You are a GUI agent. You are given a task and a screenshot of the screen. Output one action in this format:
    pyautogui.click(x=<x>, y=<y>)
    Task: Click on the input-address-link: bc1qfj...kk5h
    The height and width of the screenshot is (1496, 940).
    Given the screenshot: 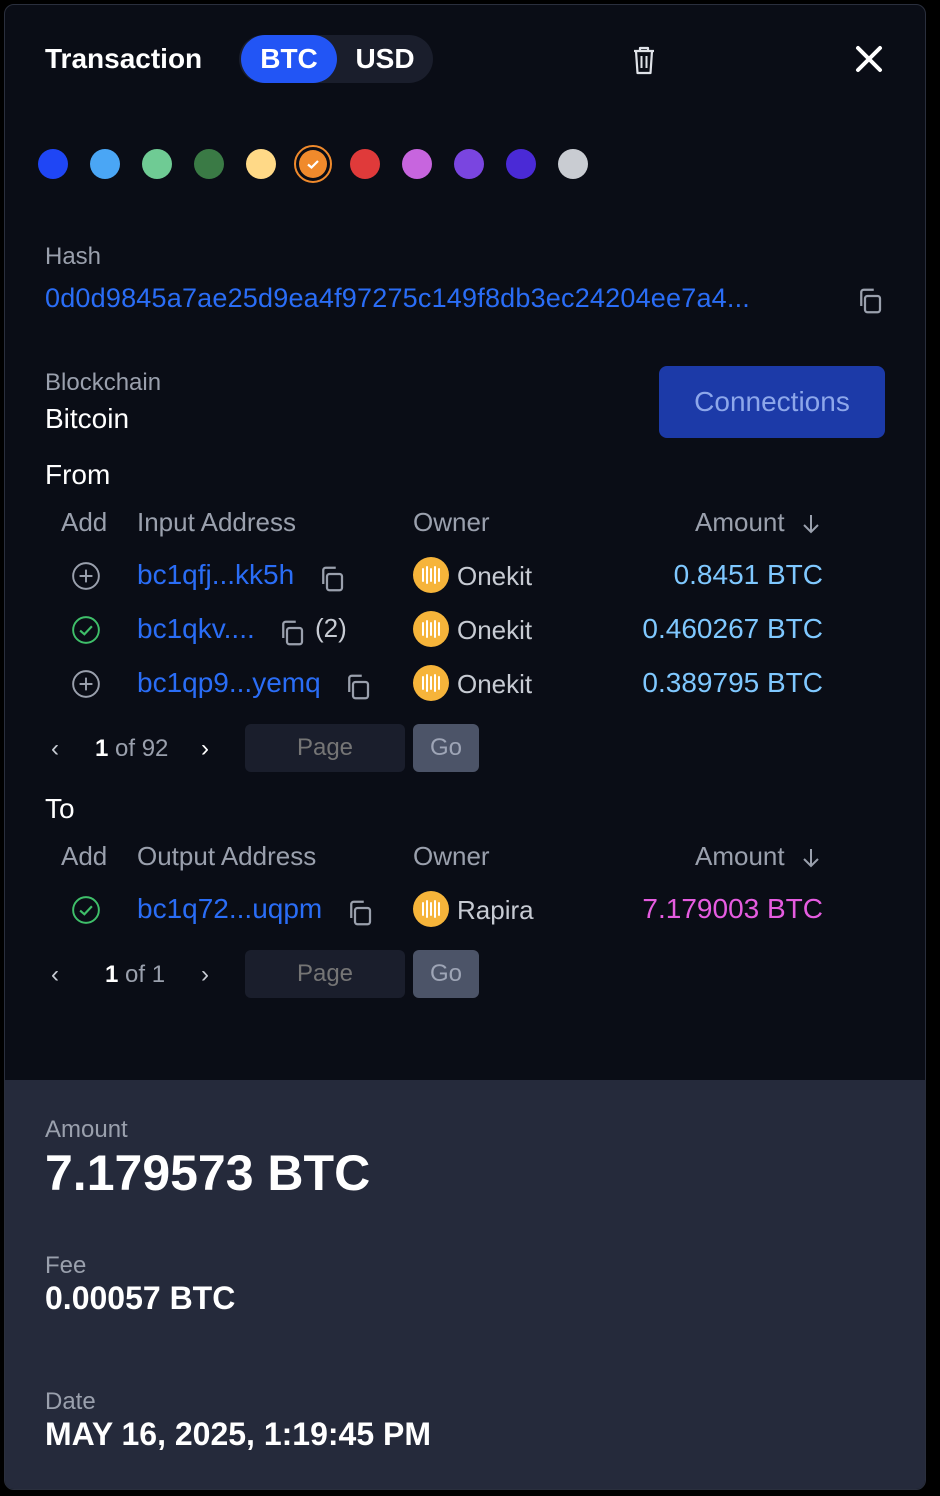 What is the action you would take?
    pyautogui.click(x=215, y=575)
    